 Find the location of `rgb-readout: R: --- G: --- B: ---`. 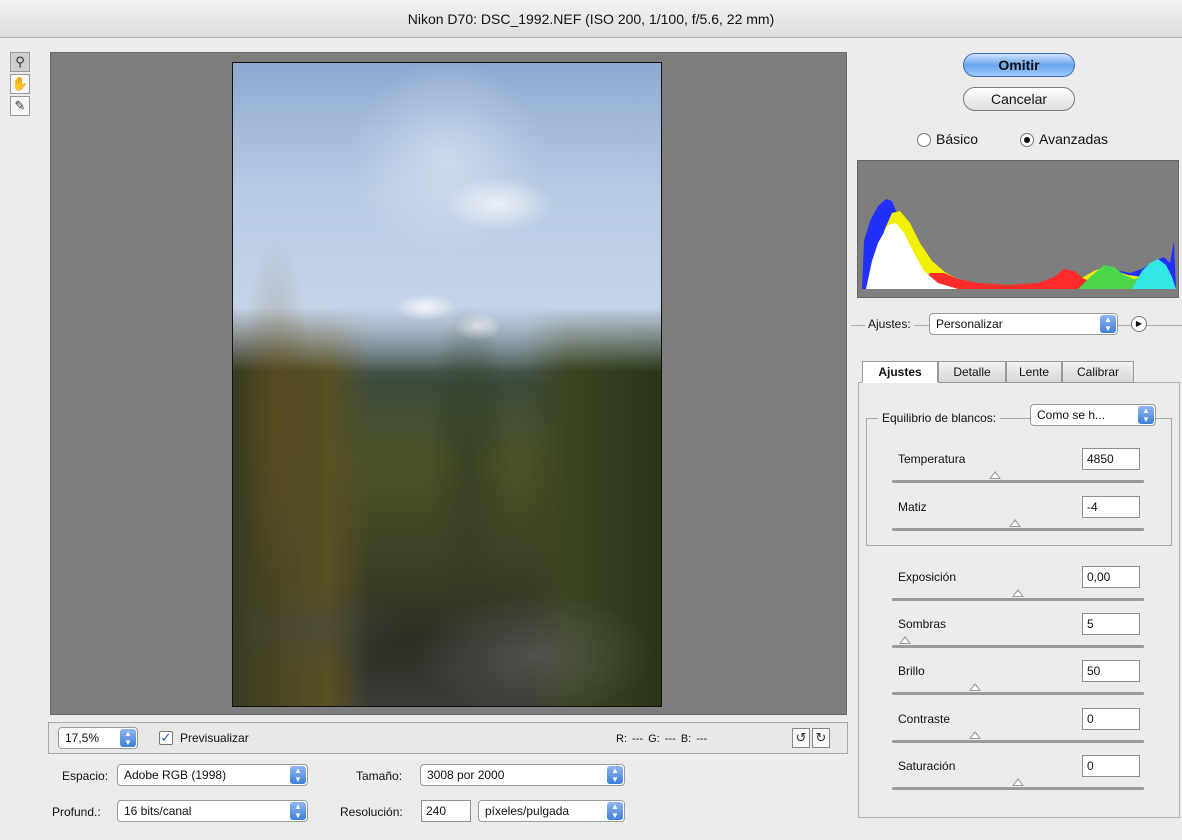

rgb-readout: R: --- G: --- B: --- is located at coordinates (662, 739).